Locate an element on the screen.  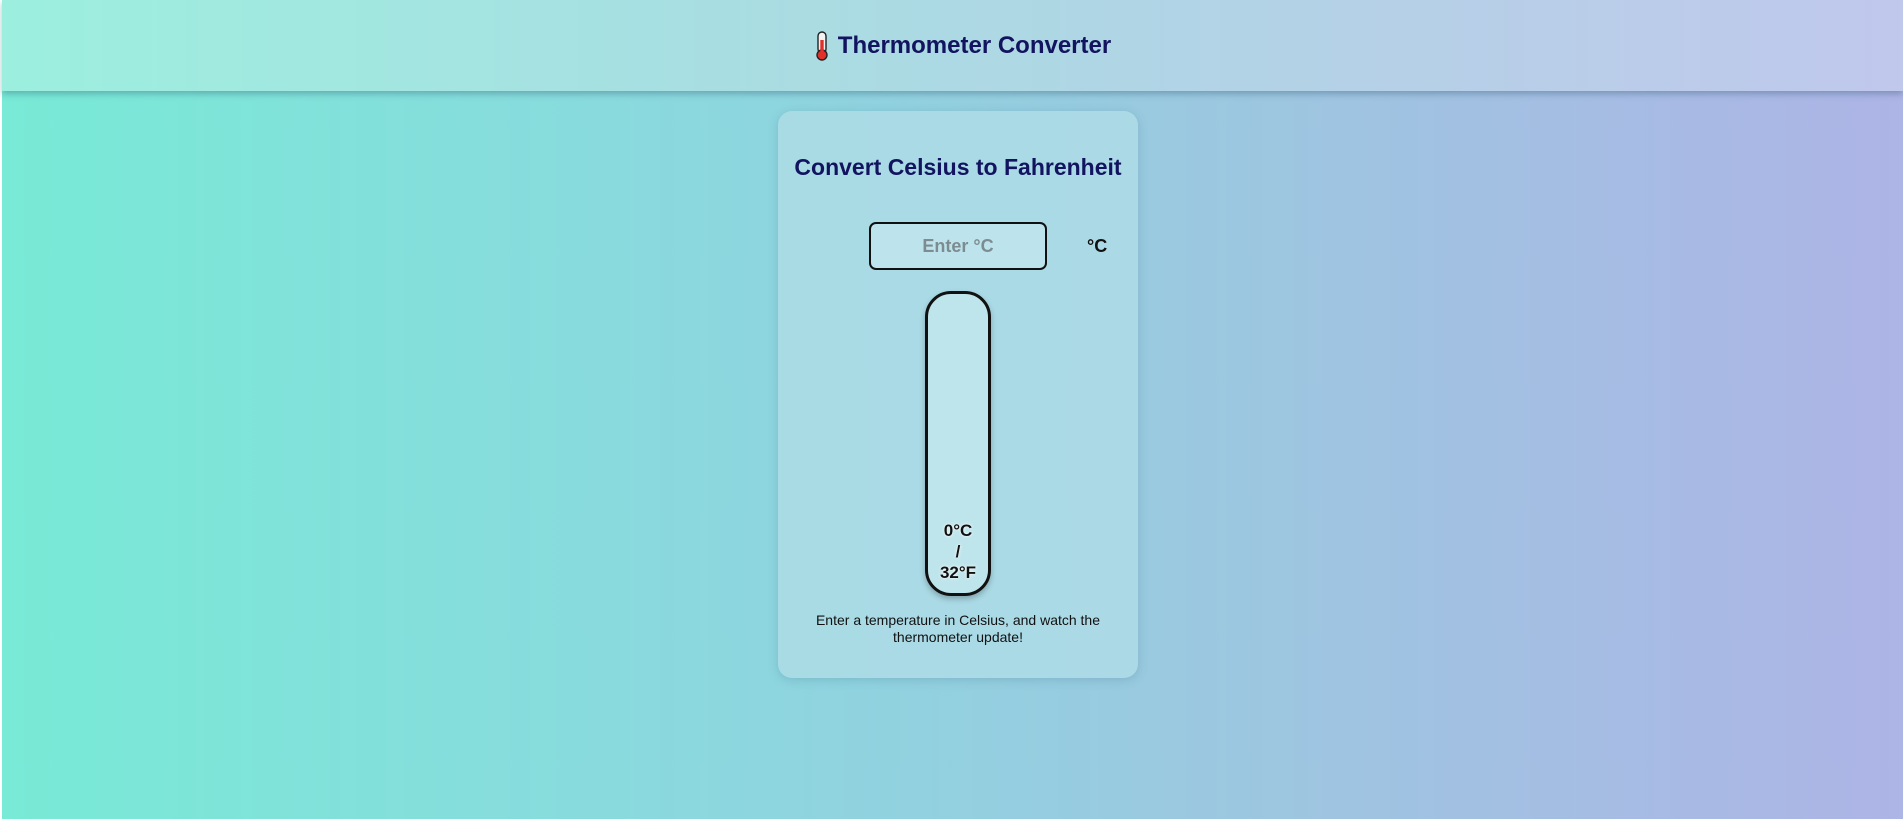
page-left-edge is located at coordinates (1, 409).